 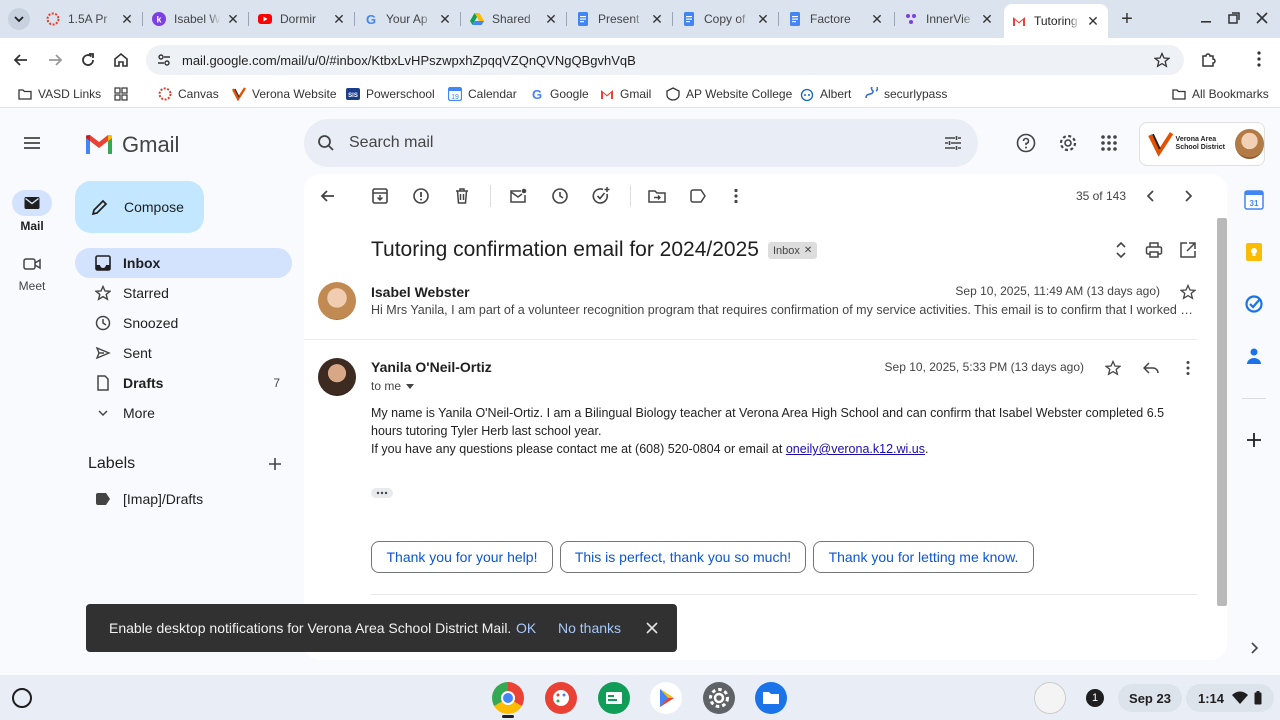 I want to click on bookmark-apps, so click(x=124, y=94).